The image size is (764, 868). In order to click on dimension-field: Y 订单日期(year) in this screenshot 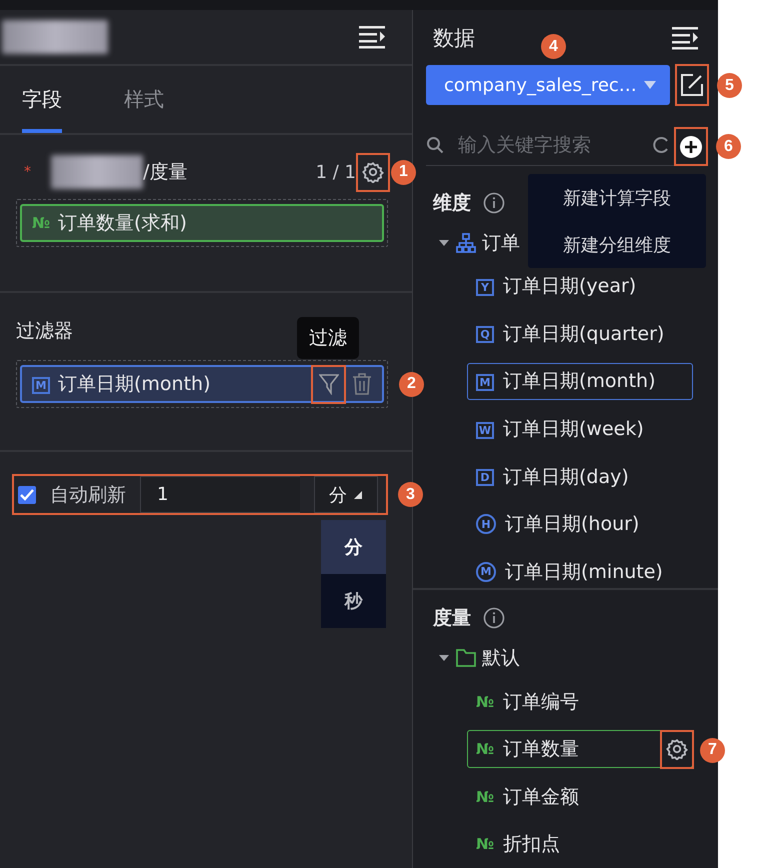, I will do `click(580, 286)`.